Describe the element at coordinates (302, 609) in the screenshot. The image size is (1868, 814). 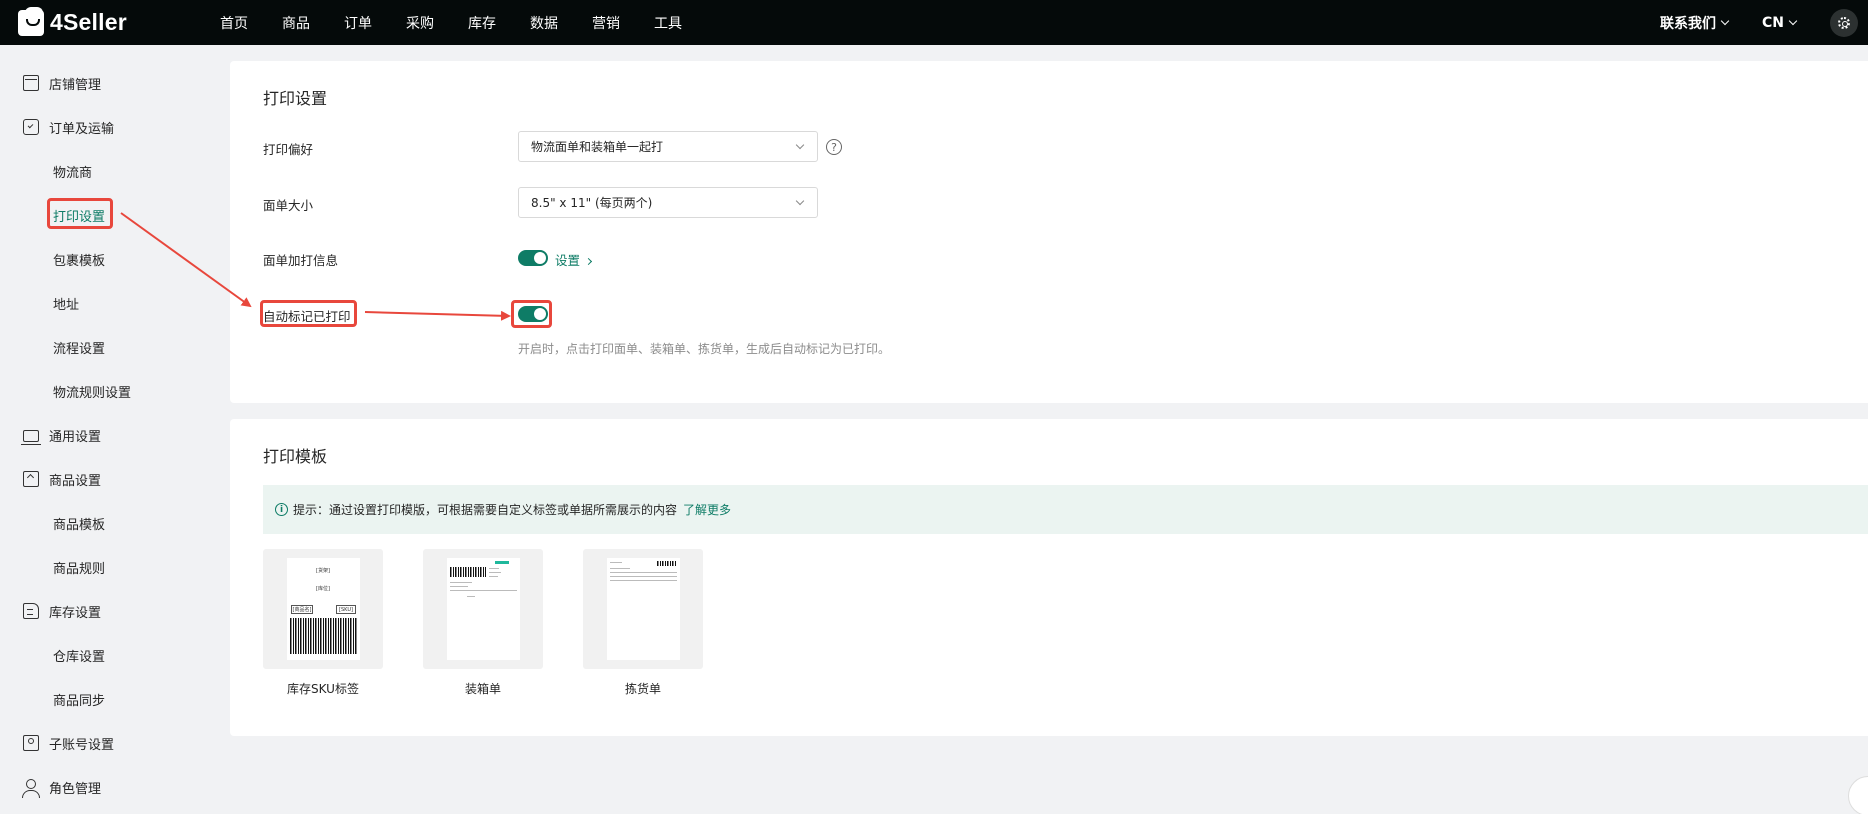
I see `preview-product-name-text: [商品名]` at that location.